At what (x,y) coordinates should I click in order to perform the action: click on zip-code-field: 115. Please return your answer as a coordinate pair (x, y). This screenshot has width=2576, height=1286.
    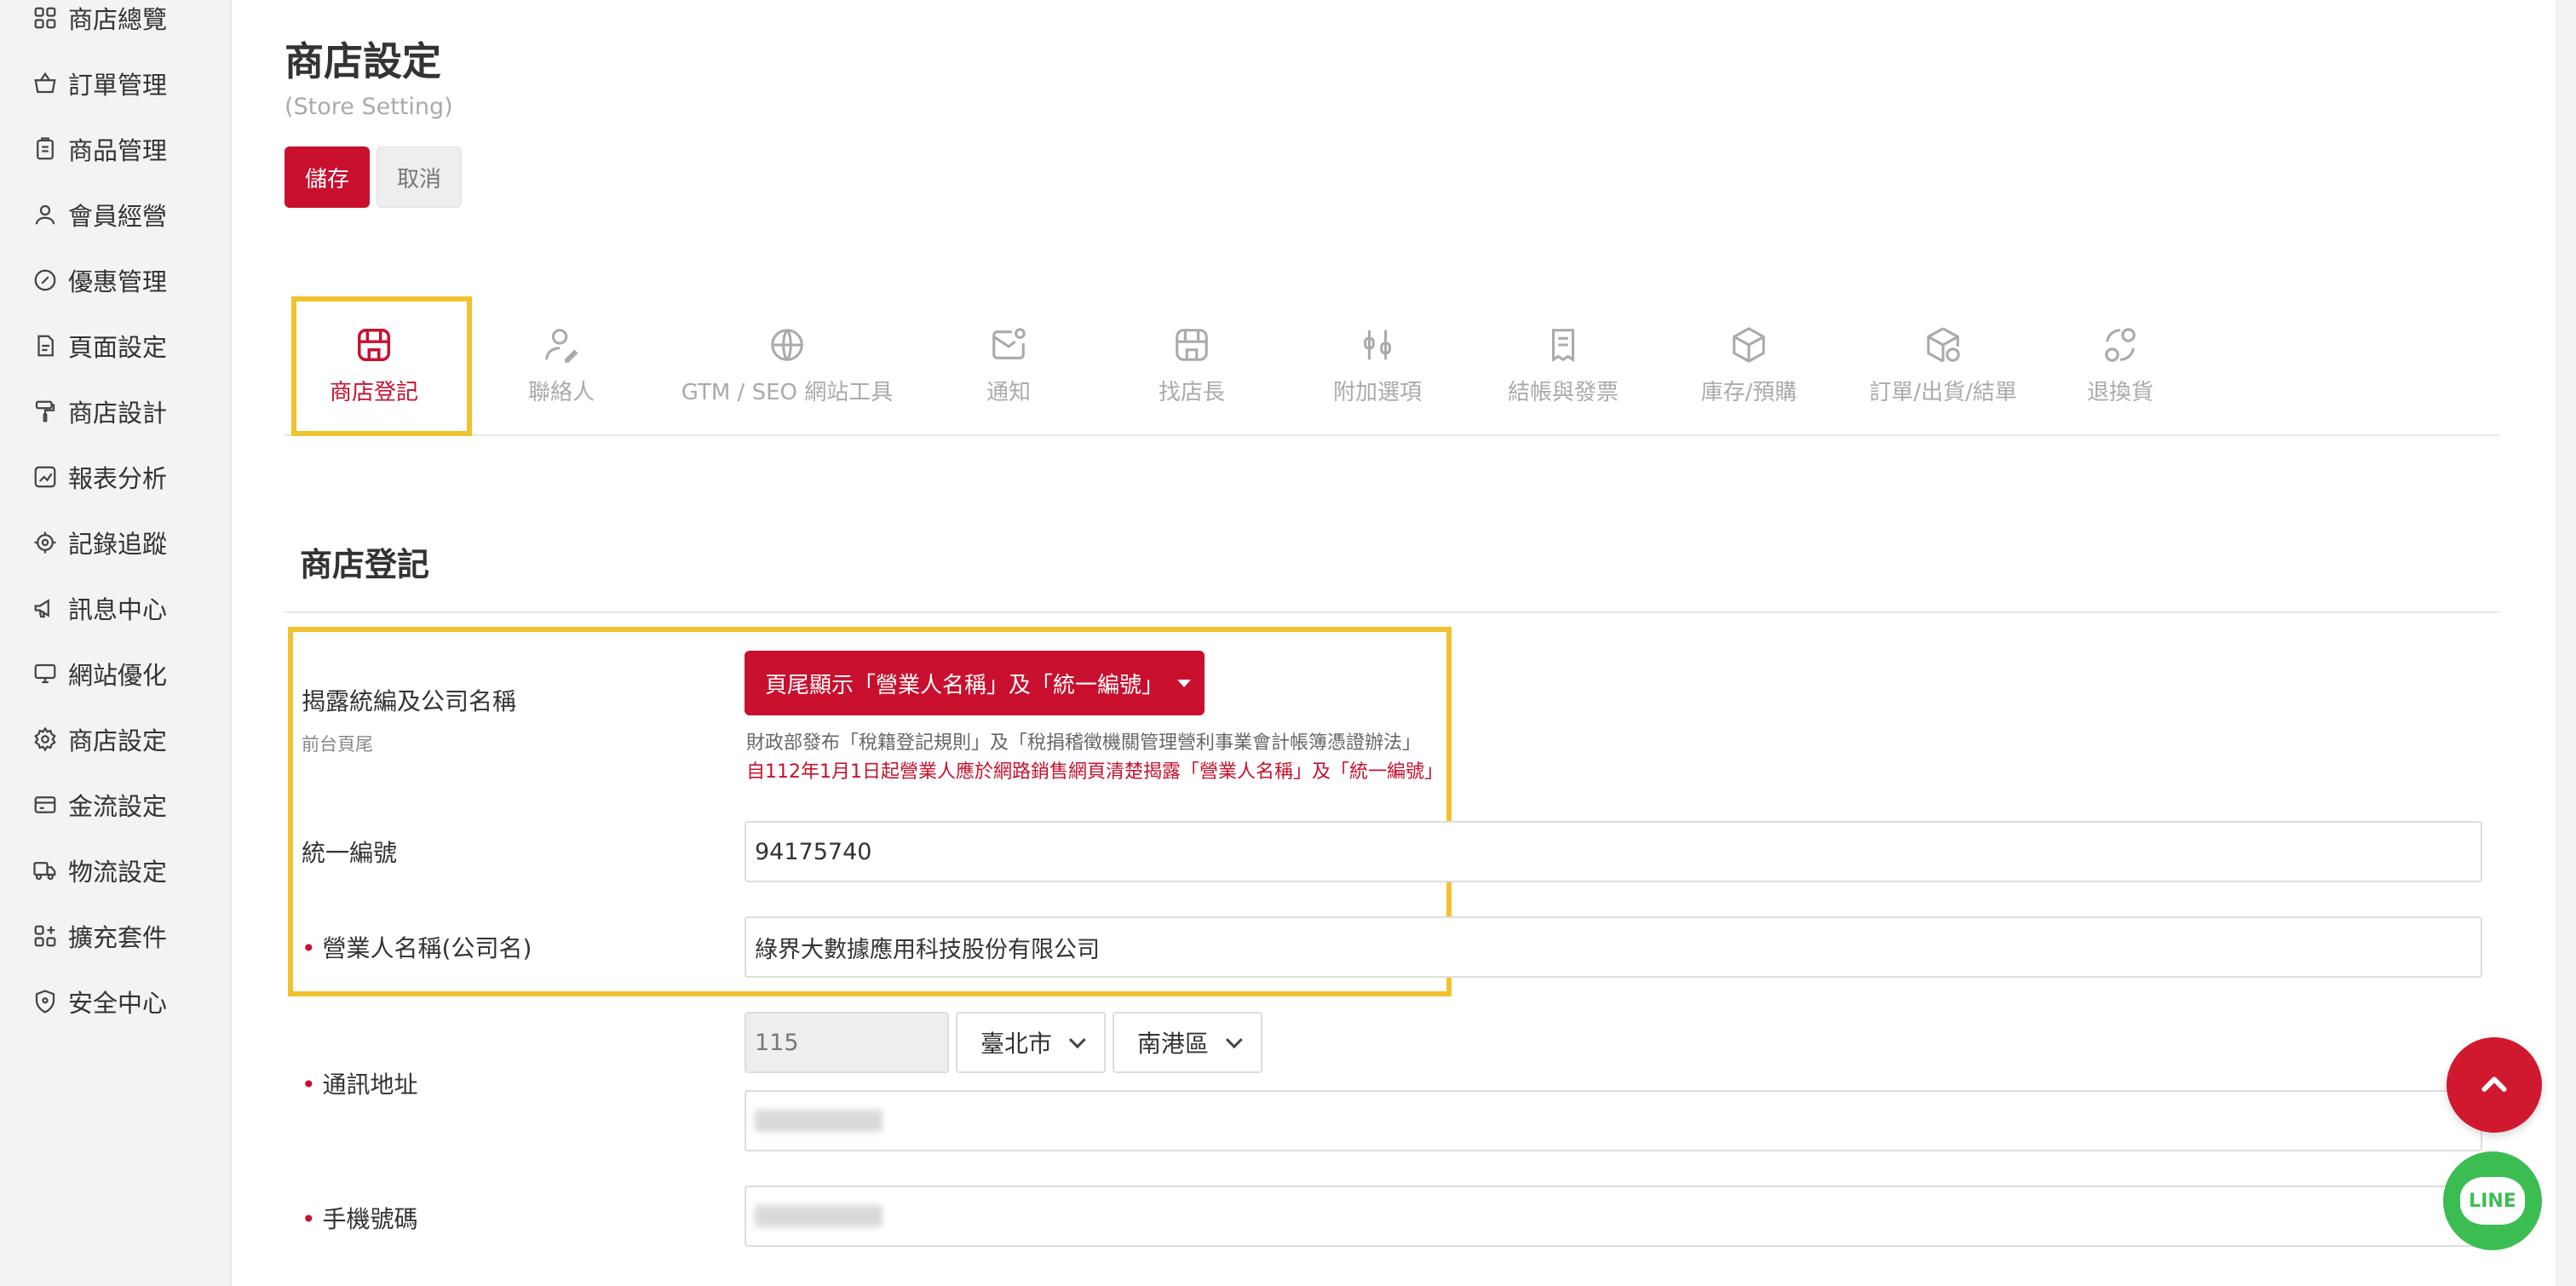
    Looking at the image, I should click on (847, 1042).